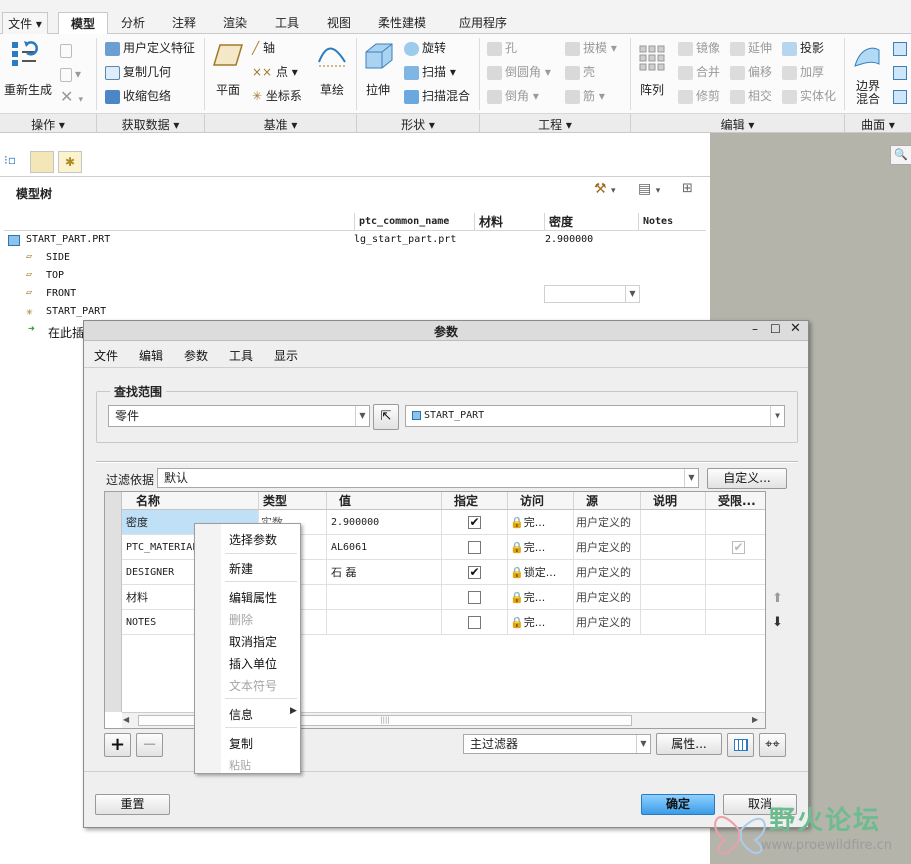 Image resolution: width=911 pixels, height=864 pixels. Describe the element at coordinates (772, 745) in the screenshot. I see `find-button: ⌖⌖` at that location.